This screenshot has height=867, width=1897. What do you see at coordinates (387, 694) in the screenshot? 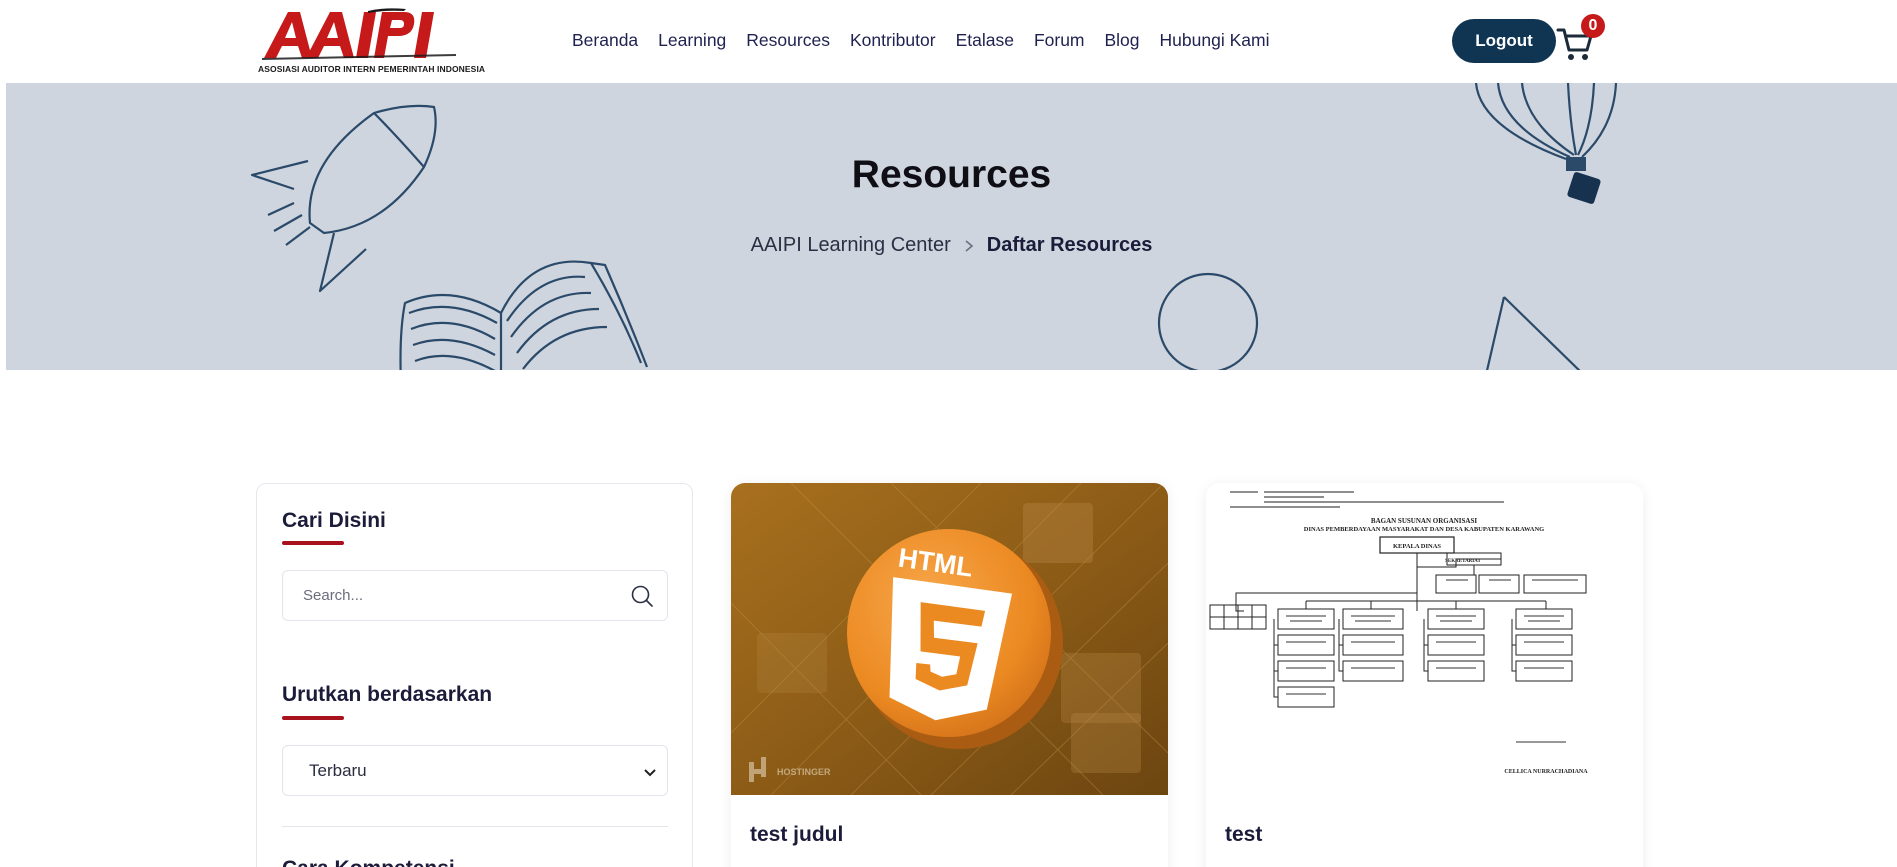
I see `sort-widget-title: Urutkan berdasarkan` at bounding box center [387, 694].